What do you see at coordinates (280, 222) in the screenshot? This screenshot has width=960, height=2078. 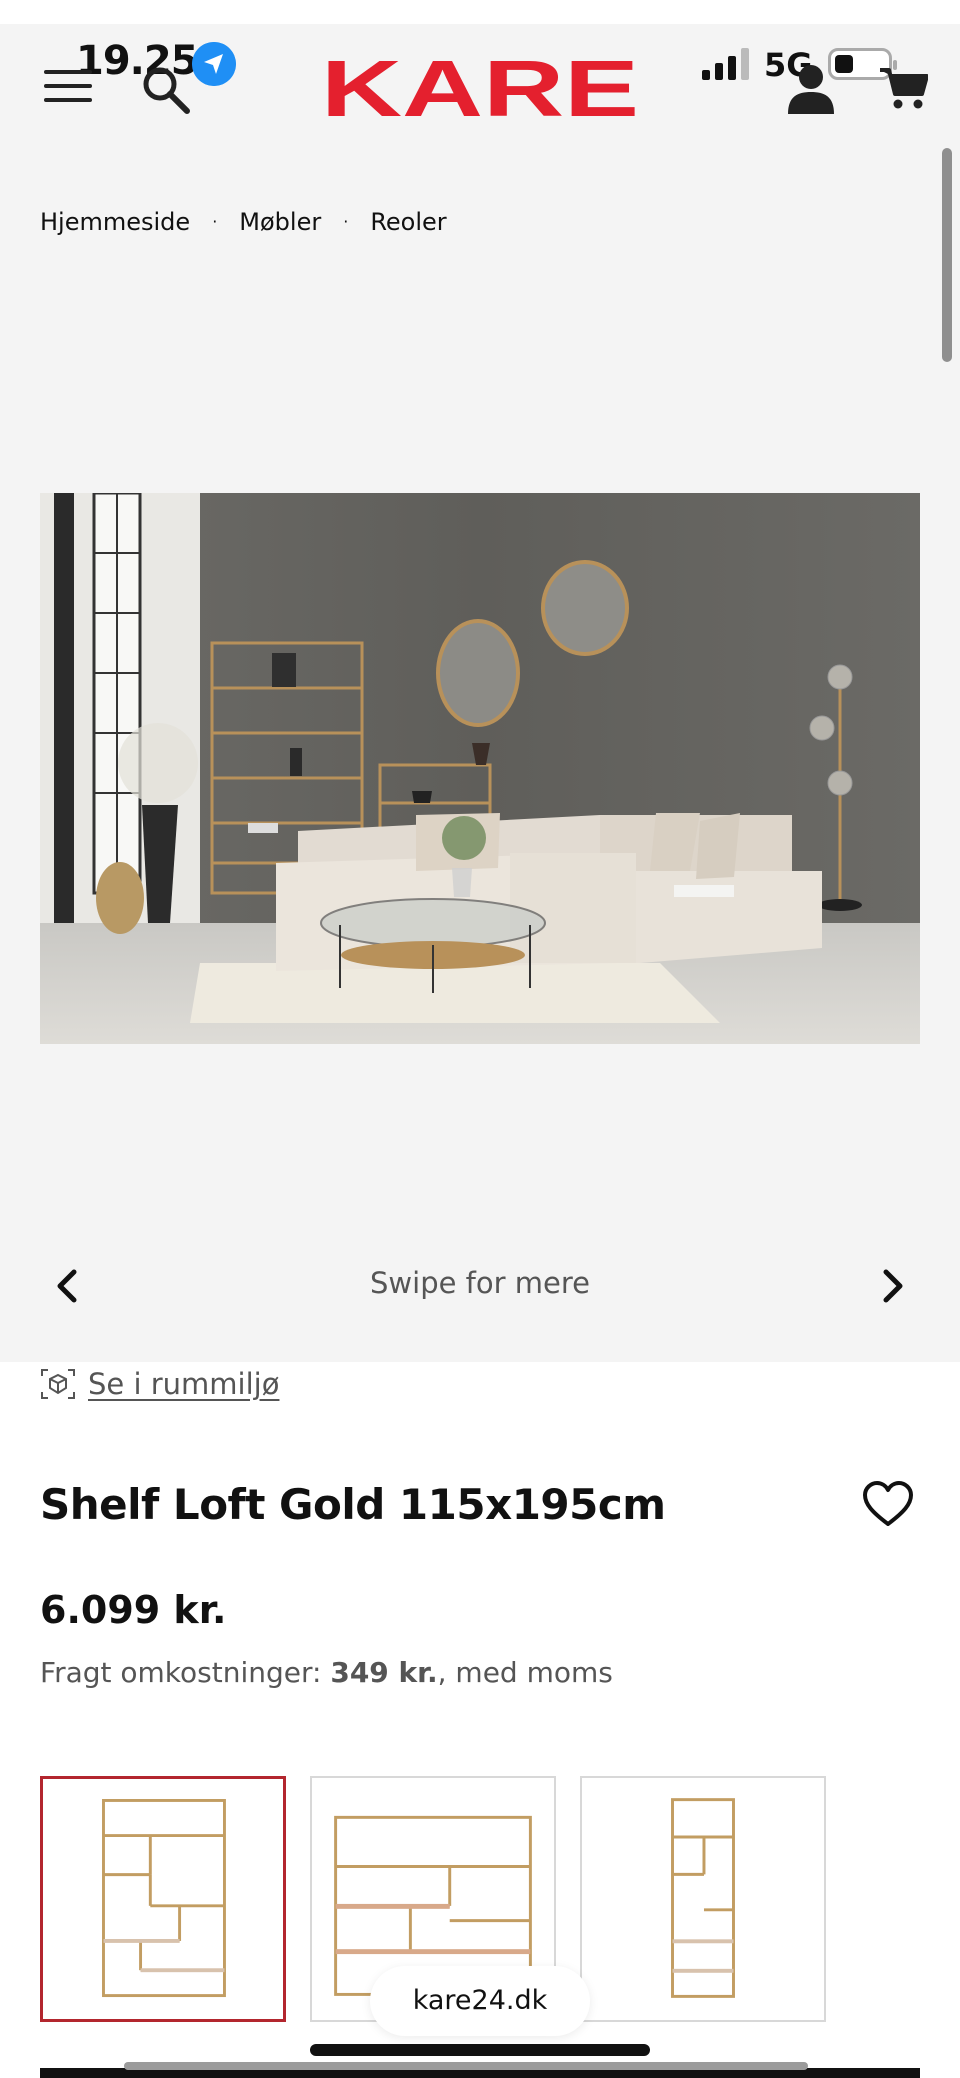 I see `breadcrumb-furniture: Møbler` at bounding box center [280, 222].